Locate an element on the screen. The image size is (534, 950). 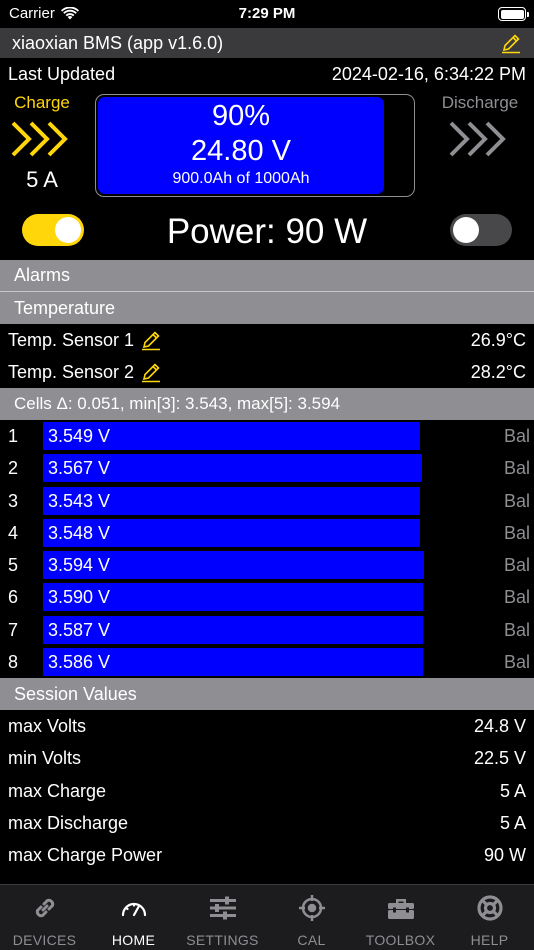
session-row: max Volts 24.8 V is located at coordinates (267, 726).